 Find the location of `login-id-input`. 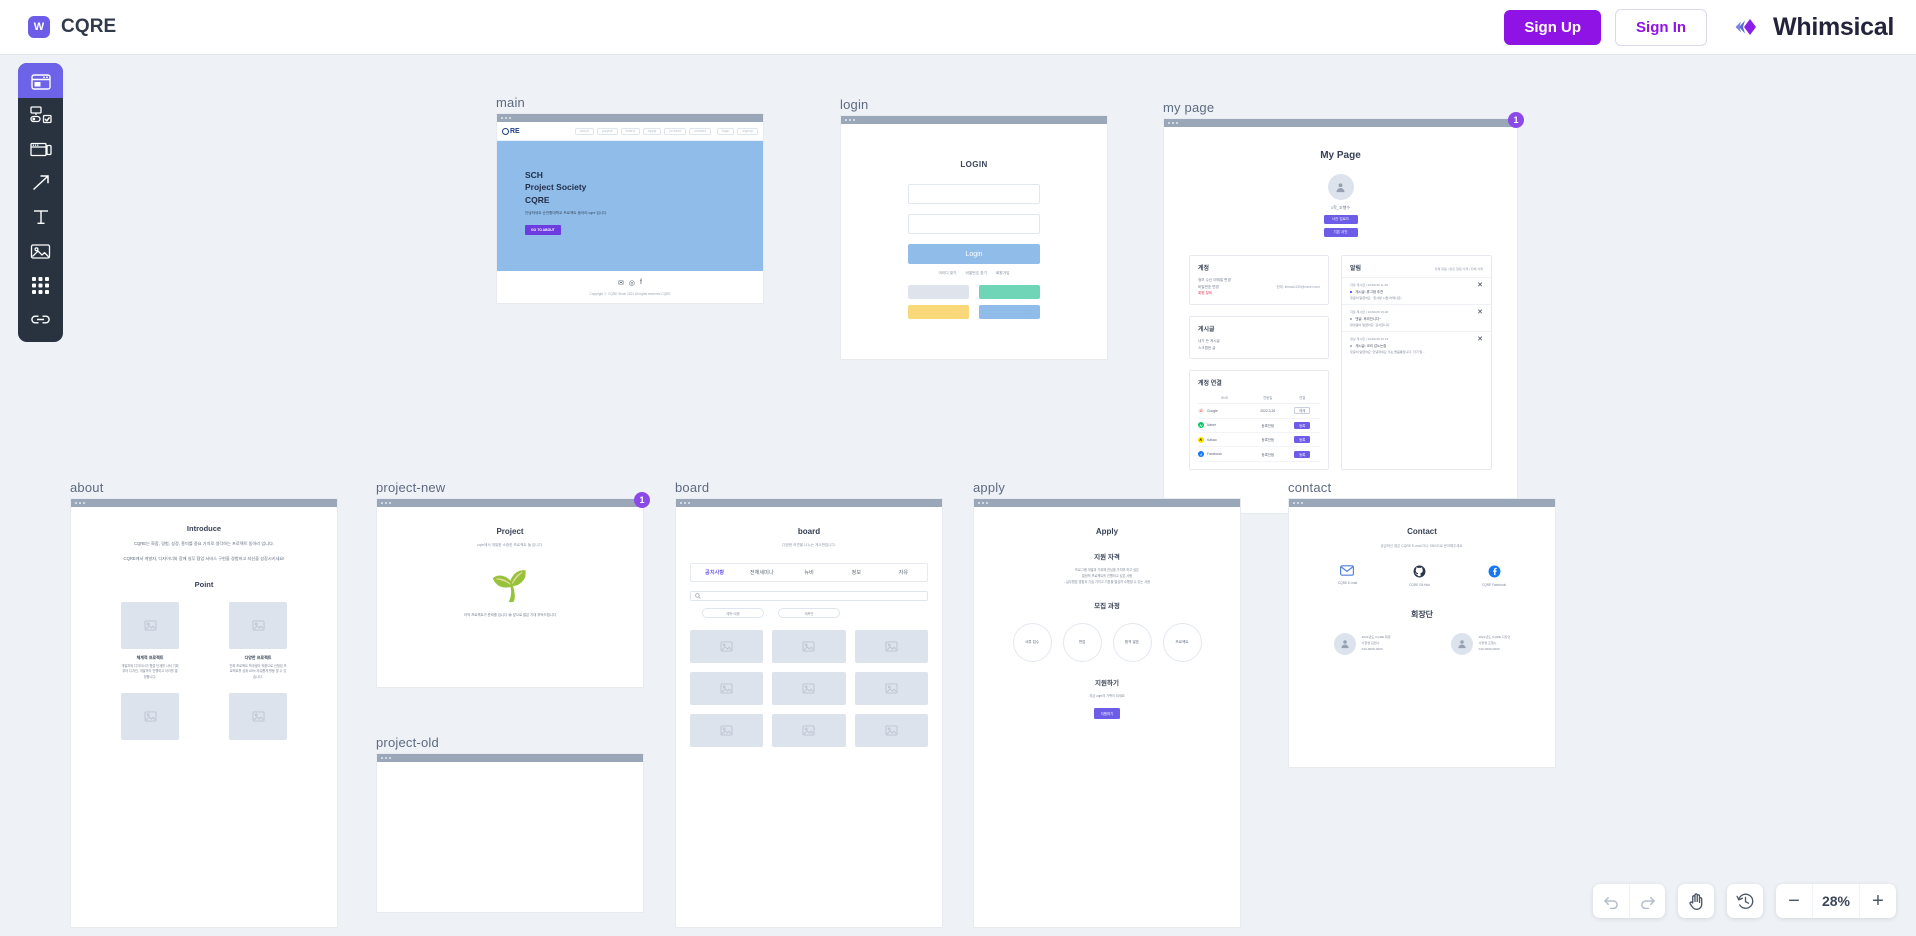

login-id-input is located at coordinates (974, 194).